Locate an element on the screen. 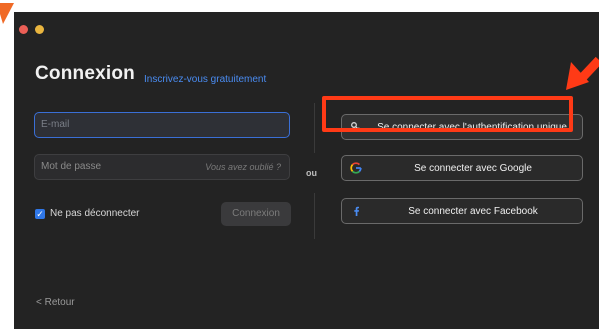  forgot-password-link: Vous avez oublié ? is located at coordinates (243, 167).